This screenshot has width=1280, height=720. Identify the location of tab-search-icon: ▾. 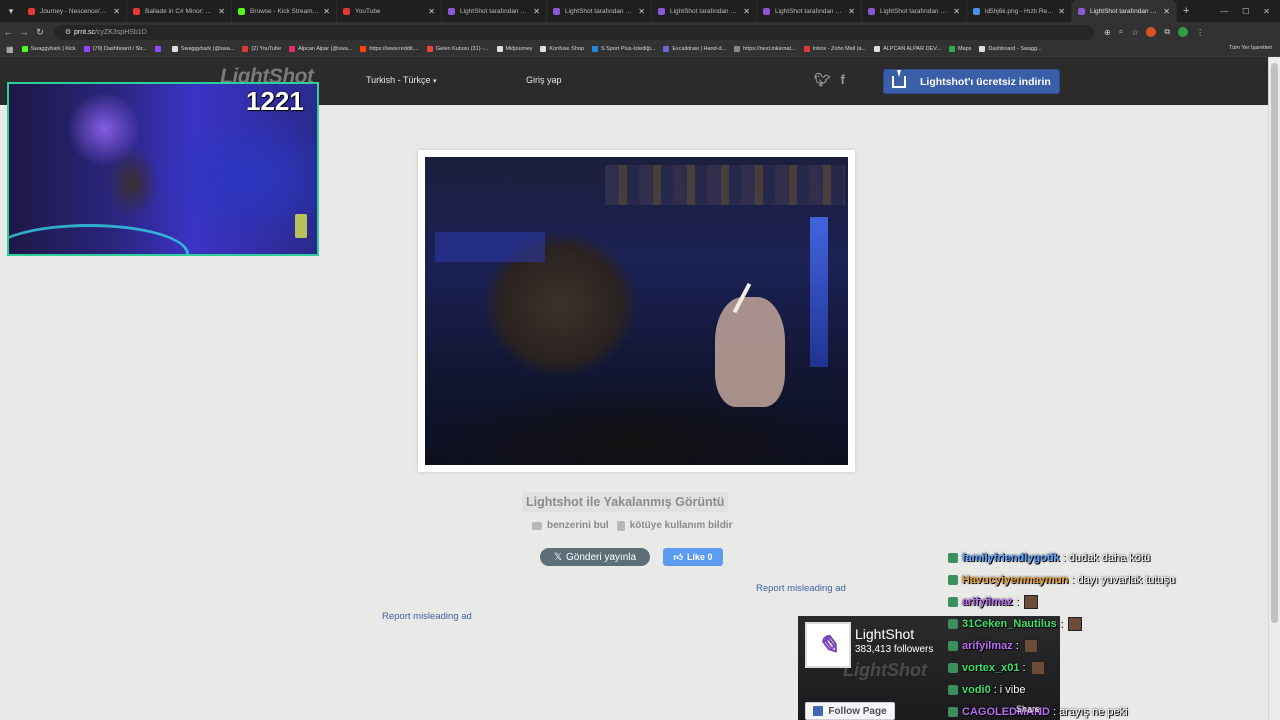
(11, 11).